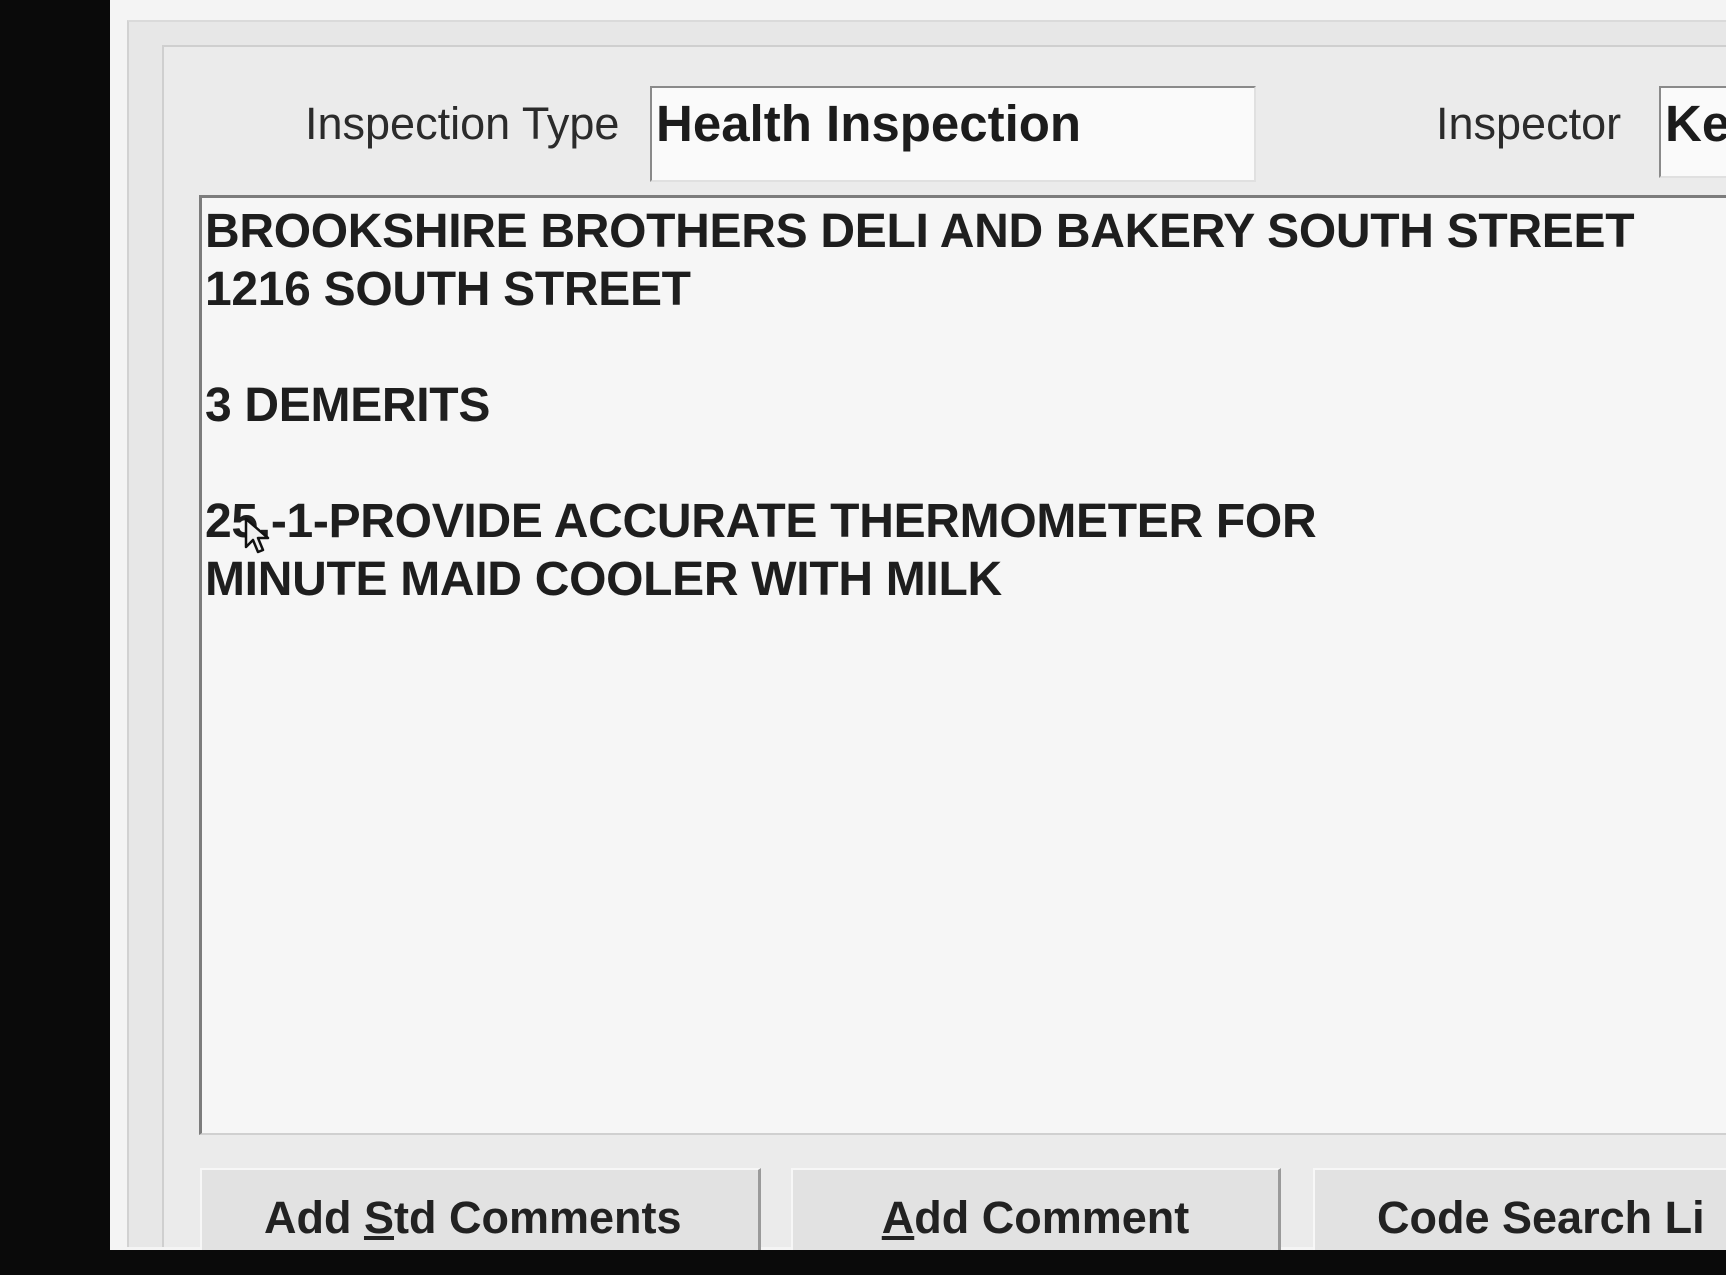 The image size is (1726, 1275). What do you see at coordinates (448, 289) in the screenshot?
I see `comment-line: 1216 SOUTH STREET` at bounding box center [448, 289].